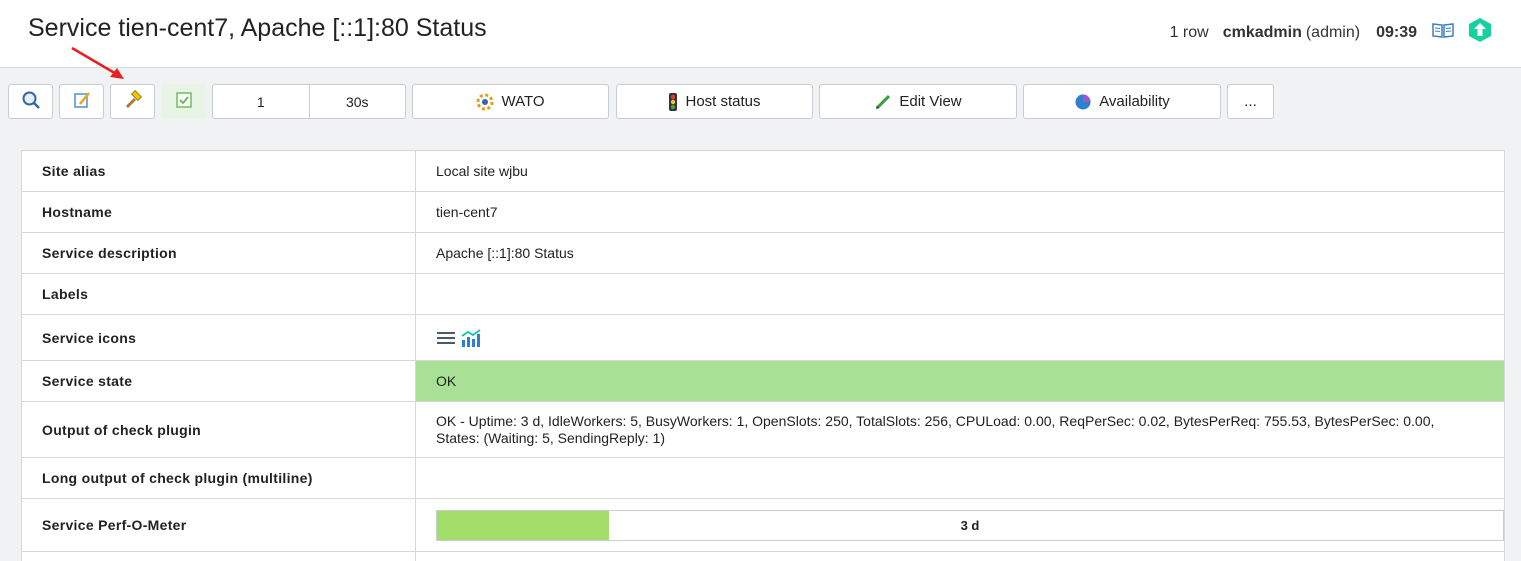 The width and height of the screenshot is (1521, 561). What do you see at coordinates (219, 337) in the screenshot?
I see `row-label: Service icons` at bounding box center [219, 337].